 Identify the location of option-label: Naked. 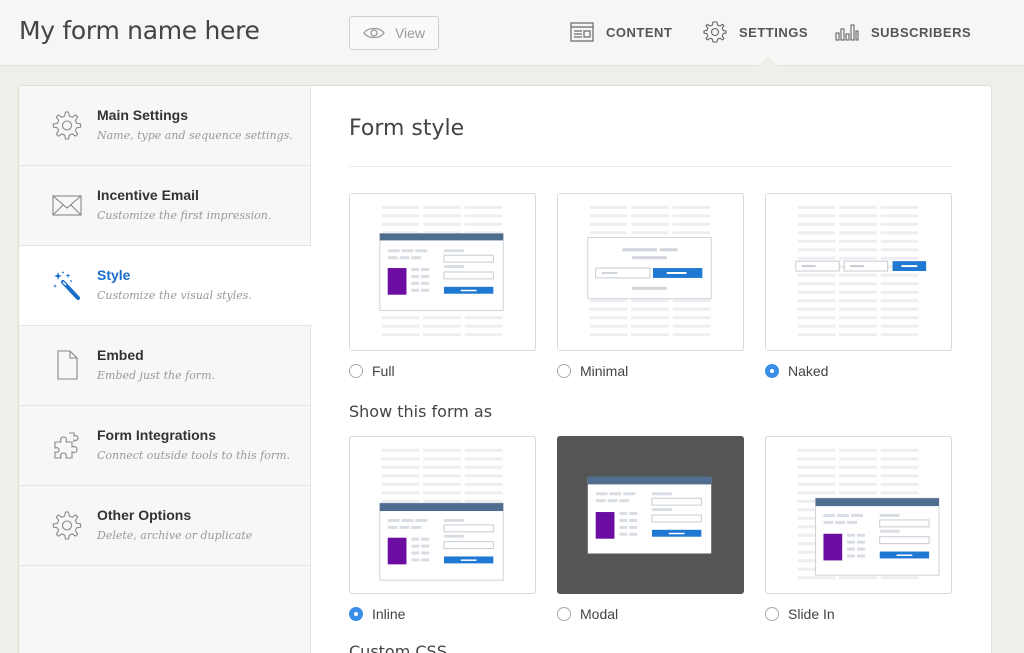
(808, 371).